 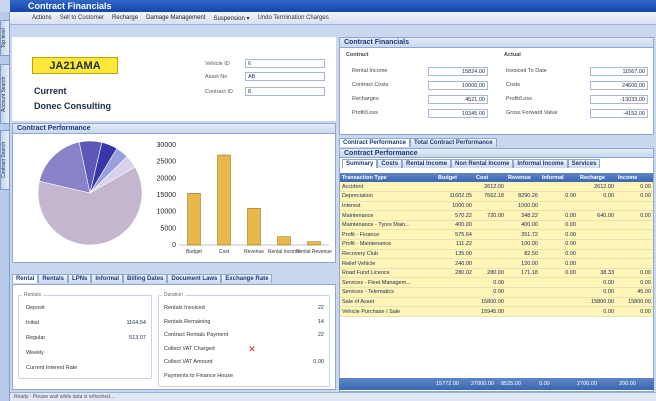 What do you see at coordinates (175, 18) in the screenshot?
I see `toolbar-damage-management: Damage Management` at bounding box center [175, 18].